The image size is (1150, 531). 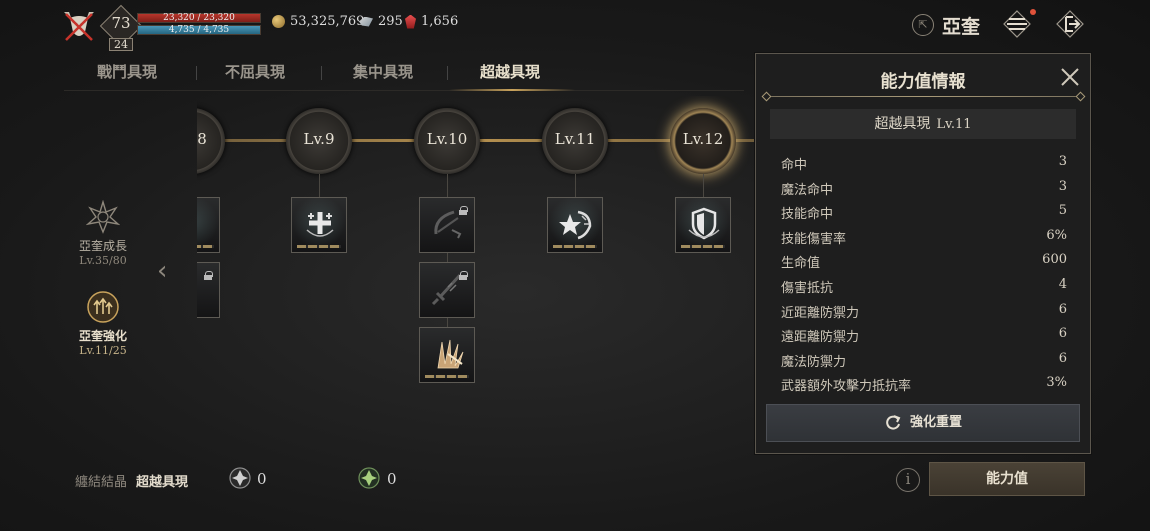 I want to click on skill-slot-bow-locked, so click(x=447, y=225).